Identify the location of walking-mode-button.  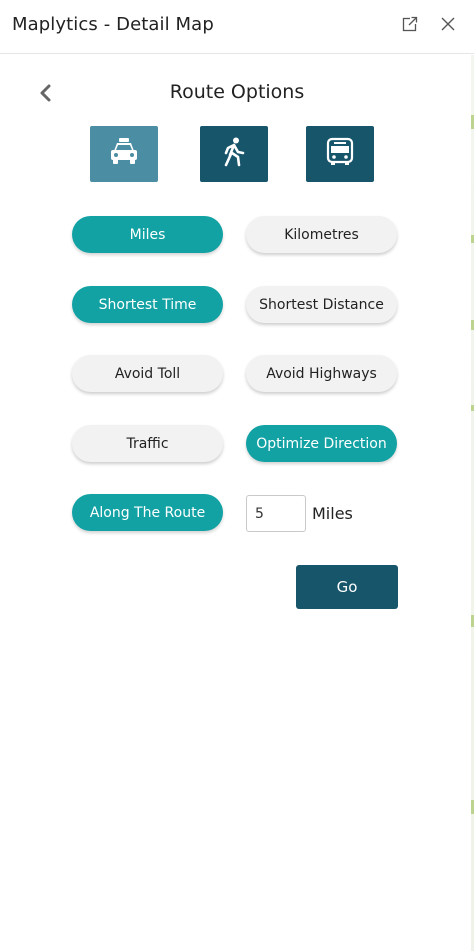
(234, 154).